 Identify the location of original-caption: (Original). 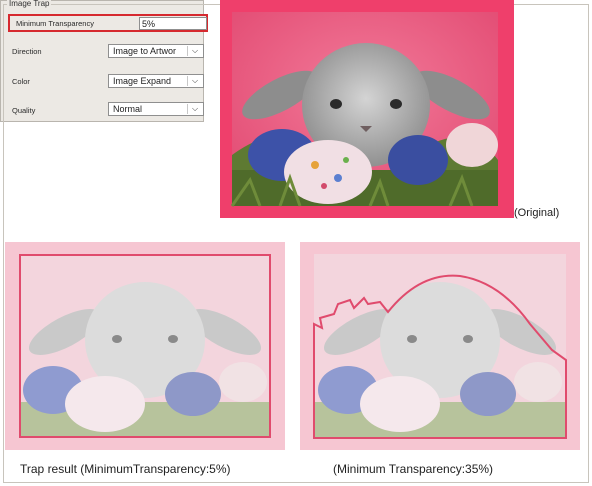
(537, 213).